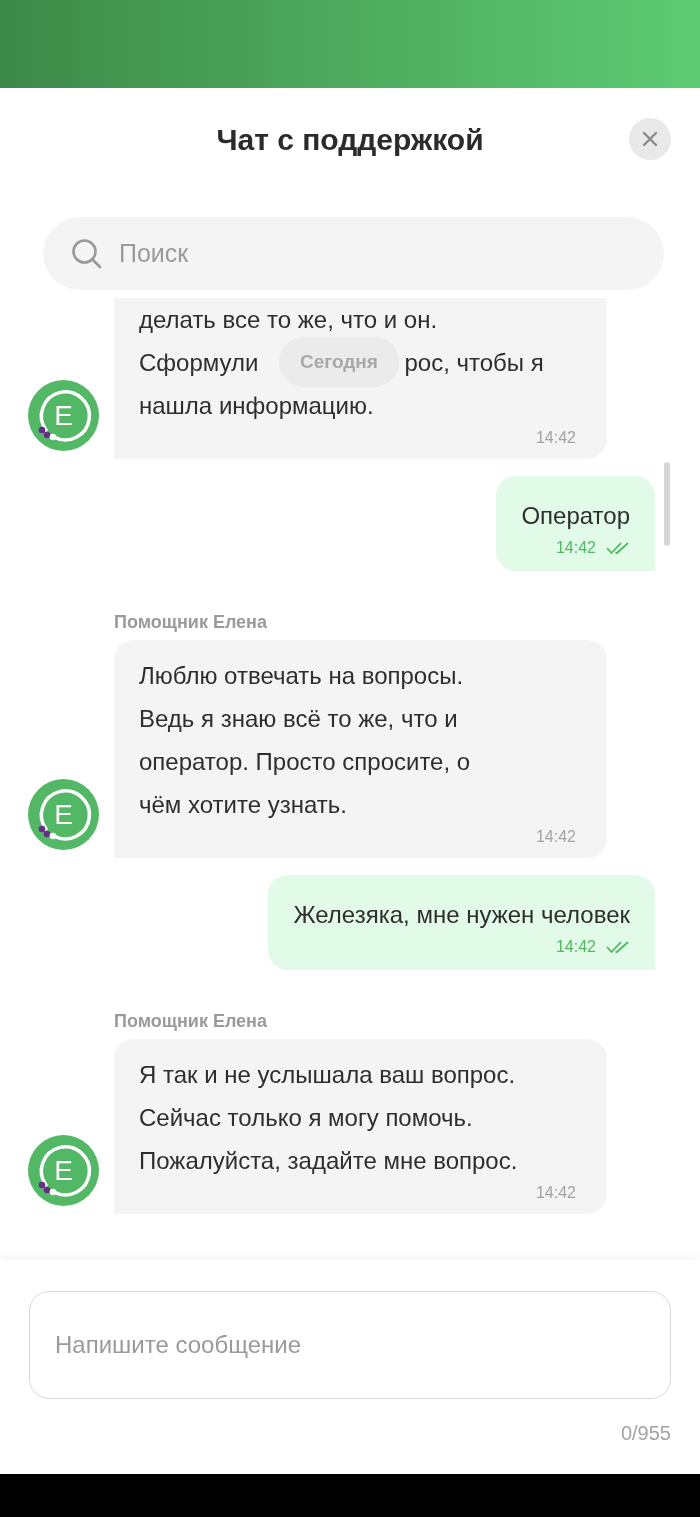 The image size is (700, 1517). What do you see at coordinates (301, 676) in the screenshot?
I see `message-text: Люблю отвечать на вопросы.` at bounding box center [301, 676].